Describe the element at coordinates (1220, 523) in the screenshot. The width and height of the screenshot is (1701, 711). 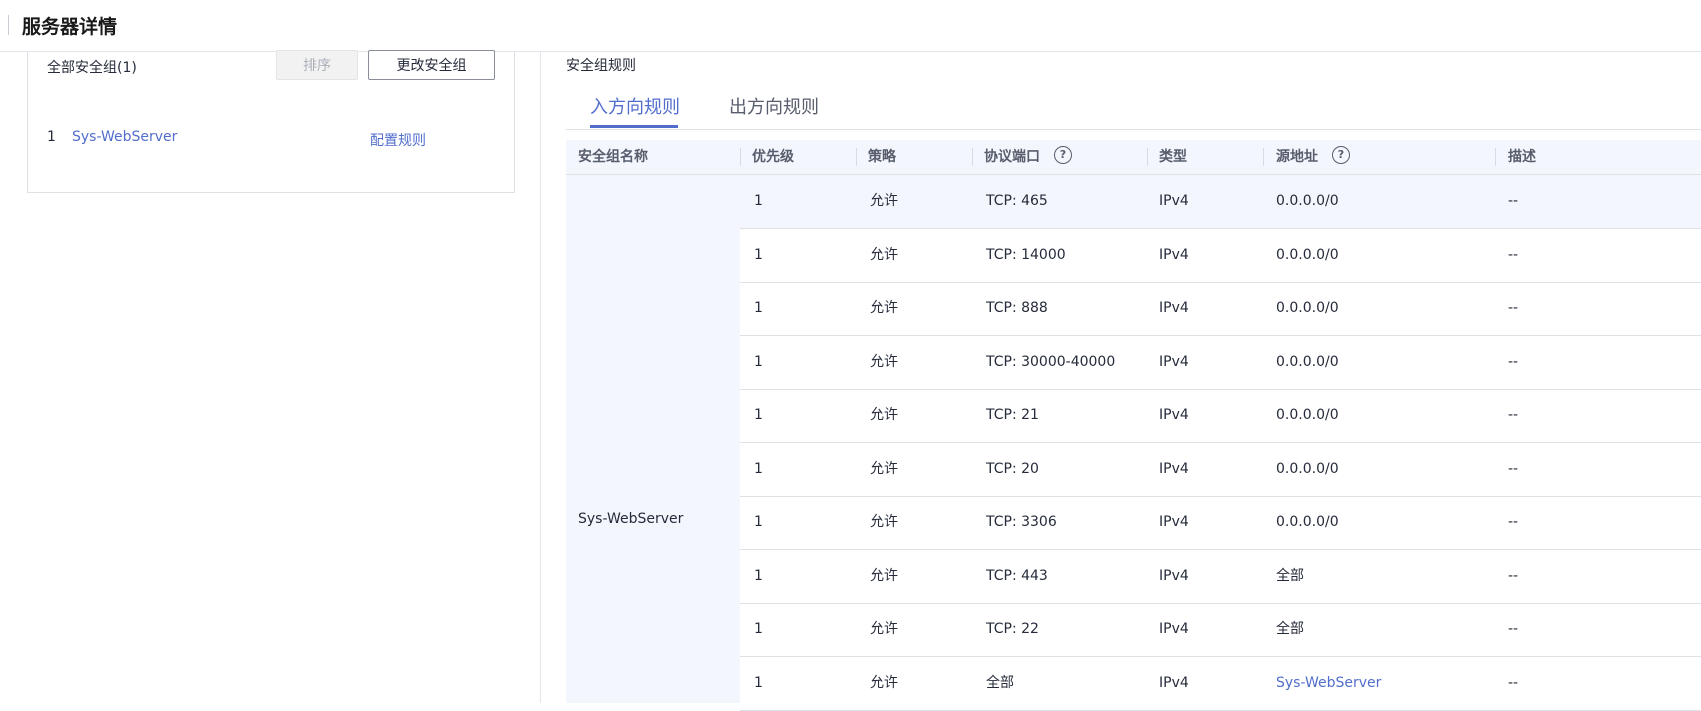
I see `table-row: 1 允许 TCP: 3306 IPv4 0.0.0.0/0 --` at that location.